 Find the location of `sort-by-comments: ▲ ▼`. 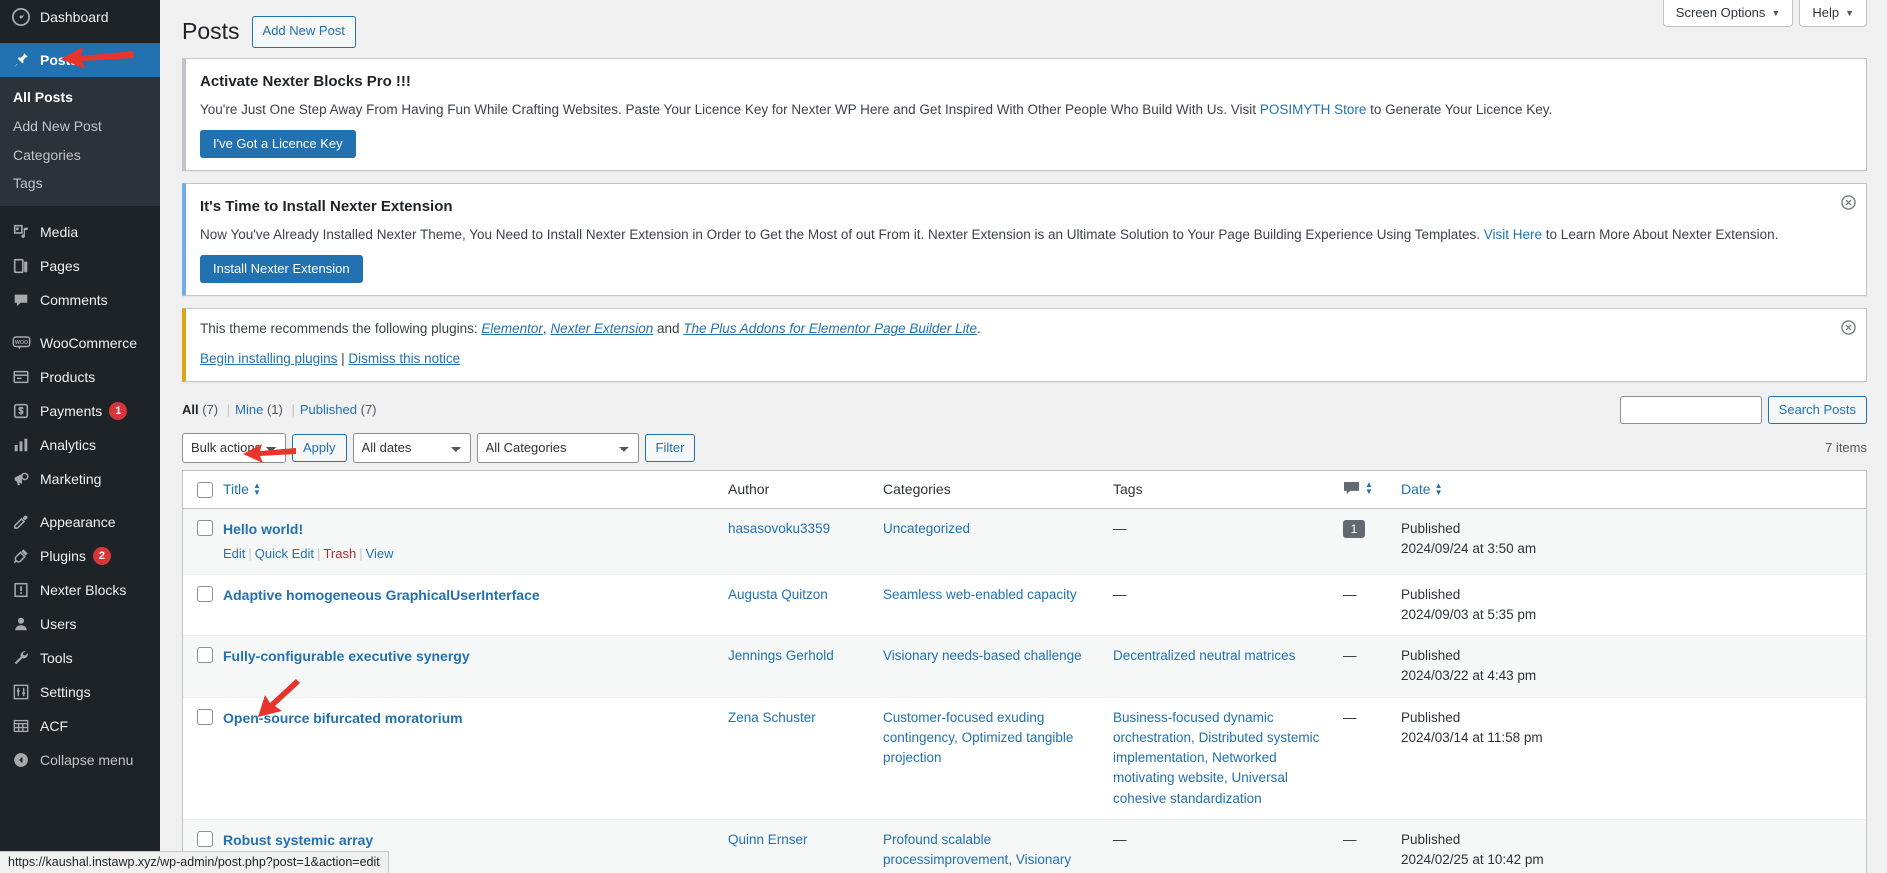

sort-by-comments: ▲ ▼ is located at coordinates (1358, 488).